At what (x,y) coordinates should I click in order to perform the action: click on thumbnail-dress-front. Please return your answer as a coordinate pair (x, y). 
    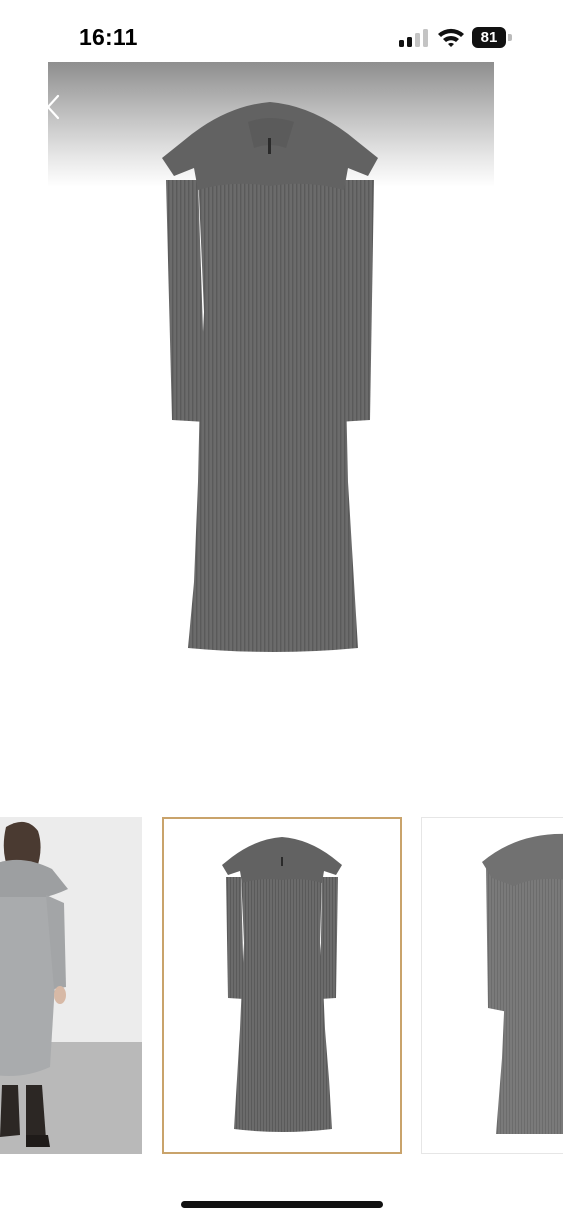
    Looking at the image, I should click on (282, 985).